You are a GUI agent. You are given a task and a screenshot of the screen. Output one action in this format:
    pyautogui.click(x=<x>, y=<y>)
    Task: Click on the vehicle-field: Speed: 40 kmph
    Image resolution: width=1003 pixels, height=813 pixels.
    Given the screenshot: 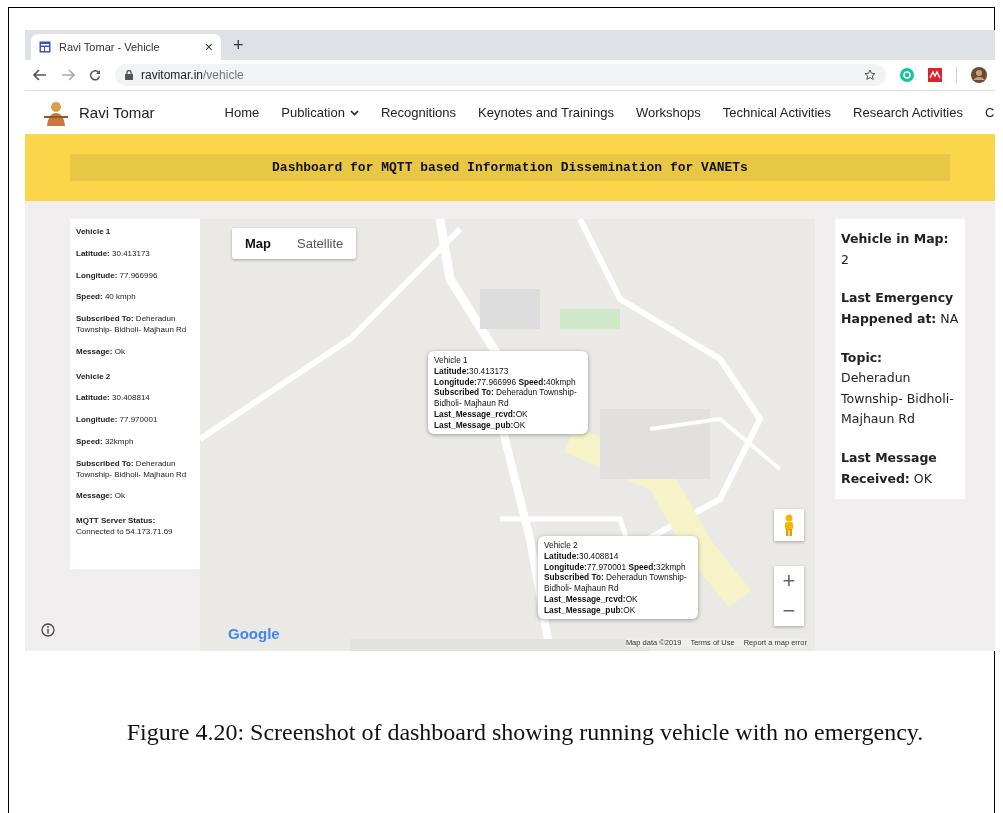 What is the action you would take?
    pyautogui.click(x=135, y=298)
    